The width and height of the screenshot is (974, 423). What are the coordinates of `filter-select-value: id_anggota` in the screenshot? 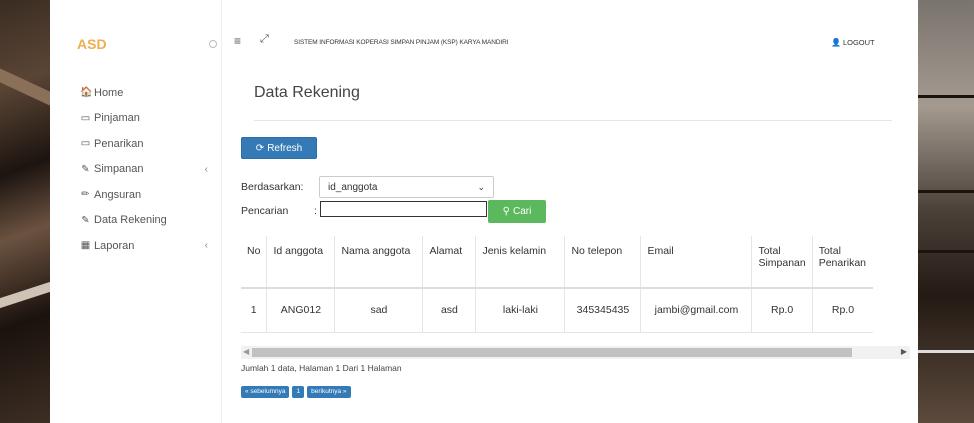 It's located at (353, 187).